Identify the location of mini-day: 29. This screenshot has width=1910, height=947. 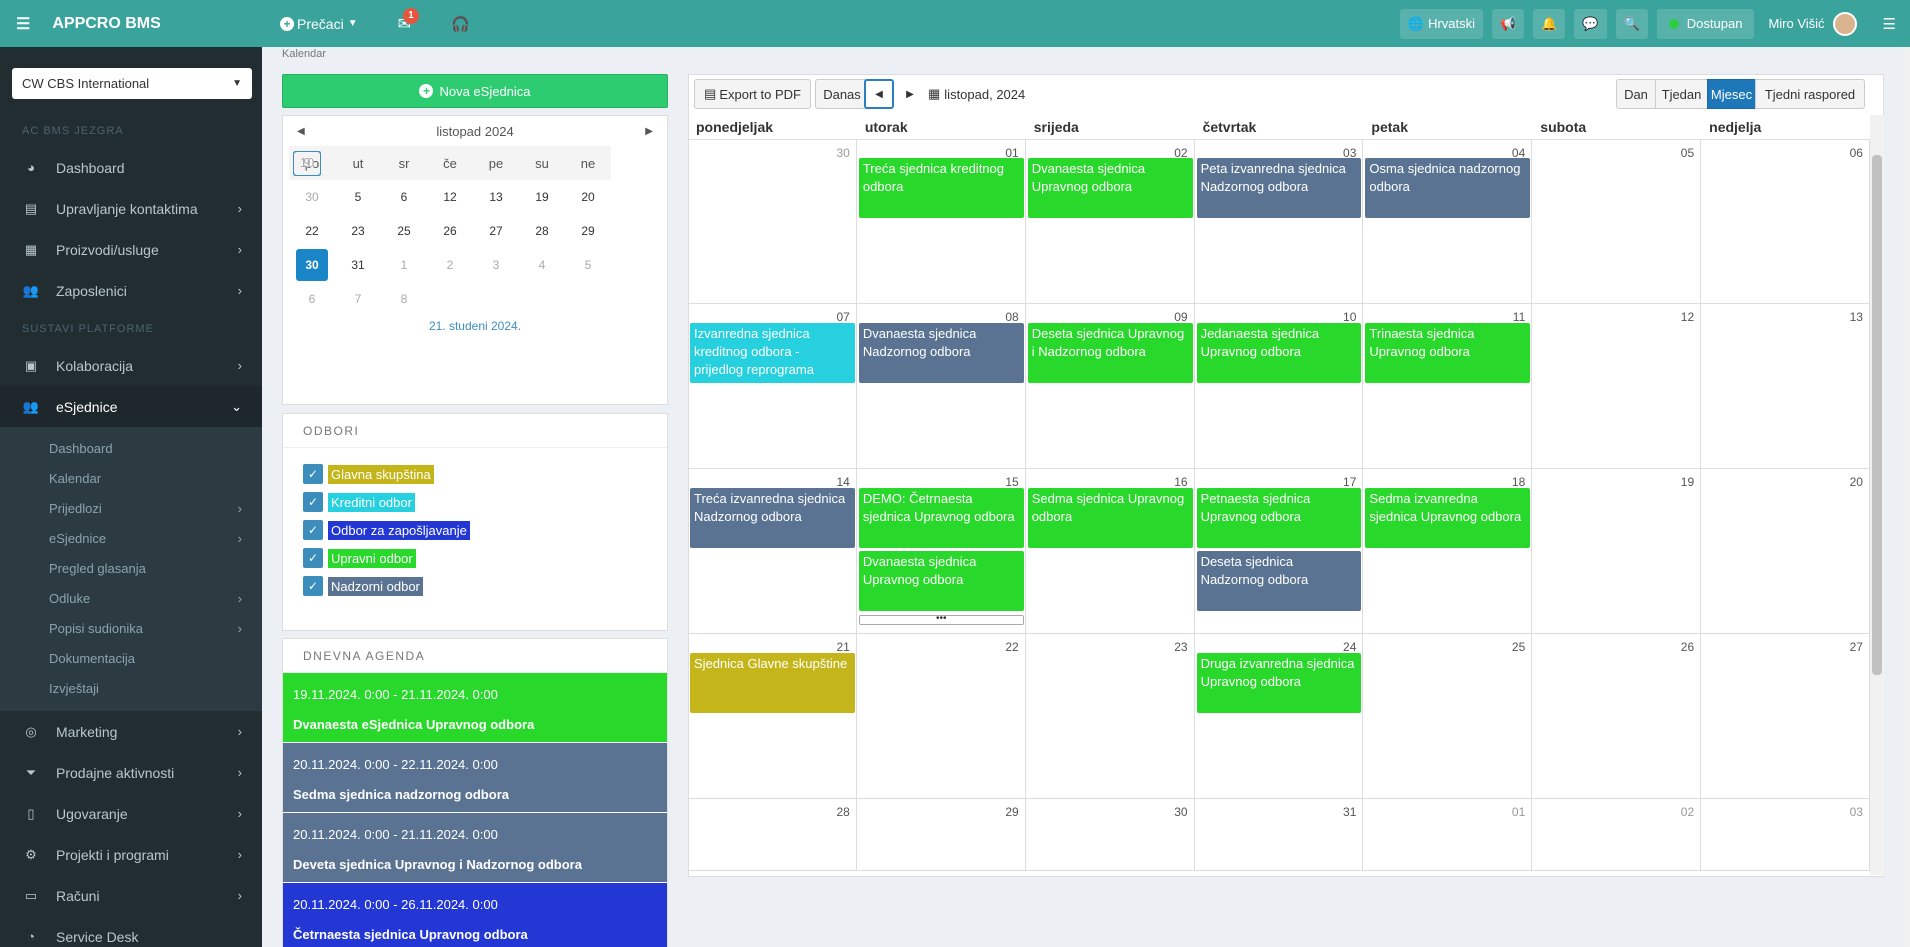
(588, 231).